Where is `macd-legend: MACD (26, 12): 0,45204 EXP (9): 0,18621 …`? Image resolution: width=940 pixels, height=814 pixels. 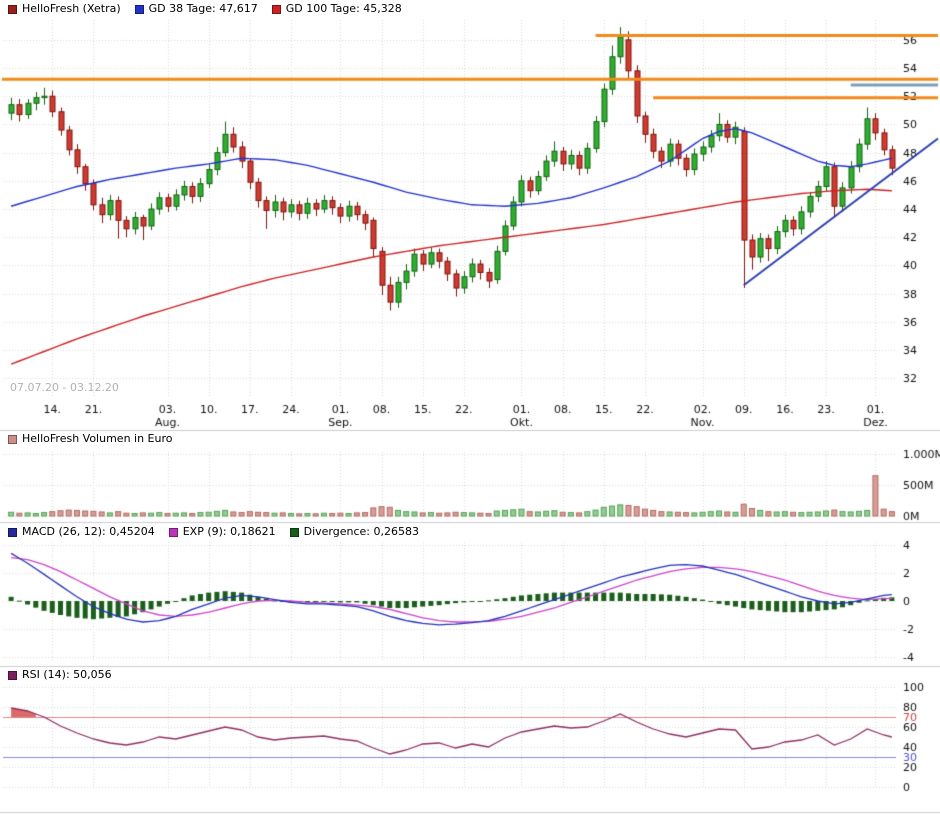
macd-legend: MACD (26, 12): 0,45204 EXP (9): 0,18621 … is located at coordinates (213, 532).